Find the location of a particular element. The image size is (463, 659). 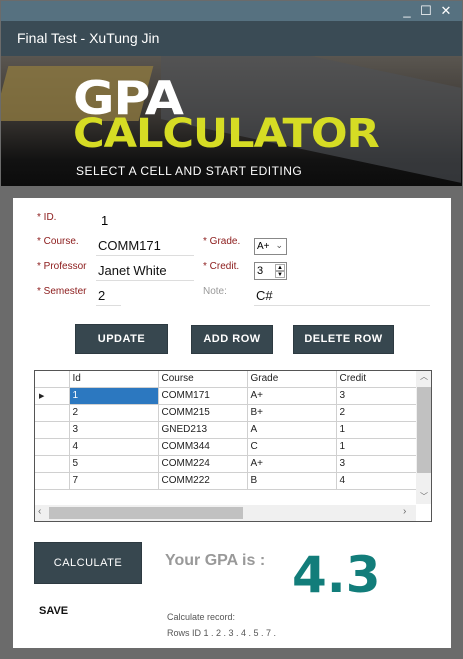

cell-course: GNED213 is located at coordinates (202, 429).